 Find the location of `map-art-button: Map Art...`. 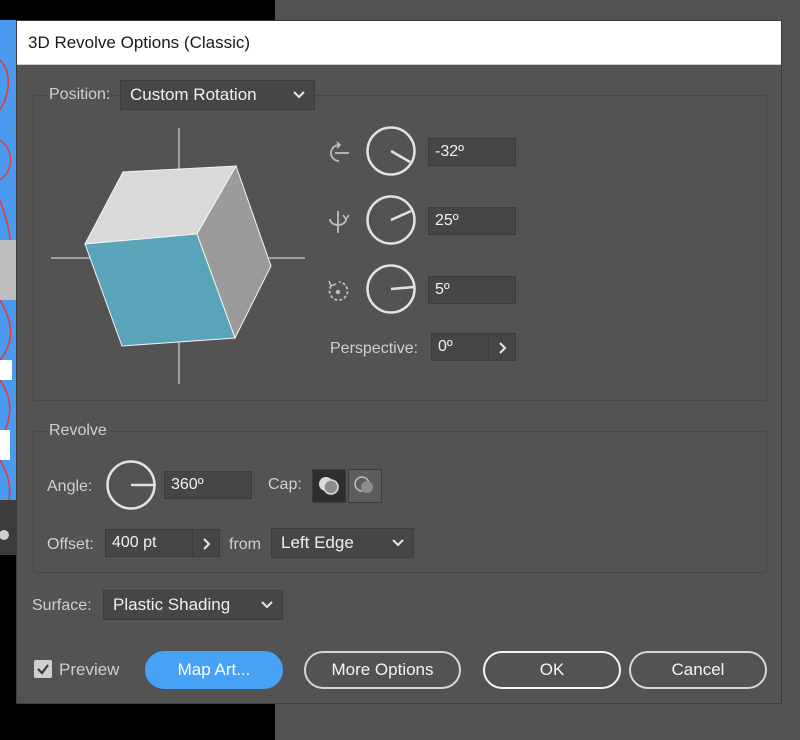

map-art-button: Map Art... is located at coordinates (214, 670).